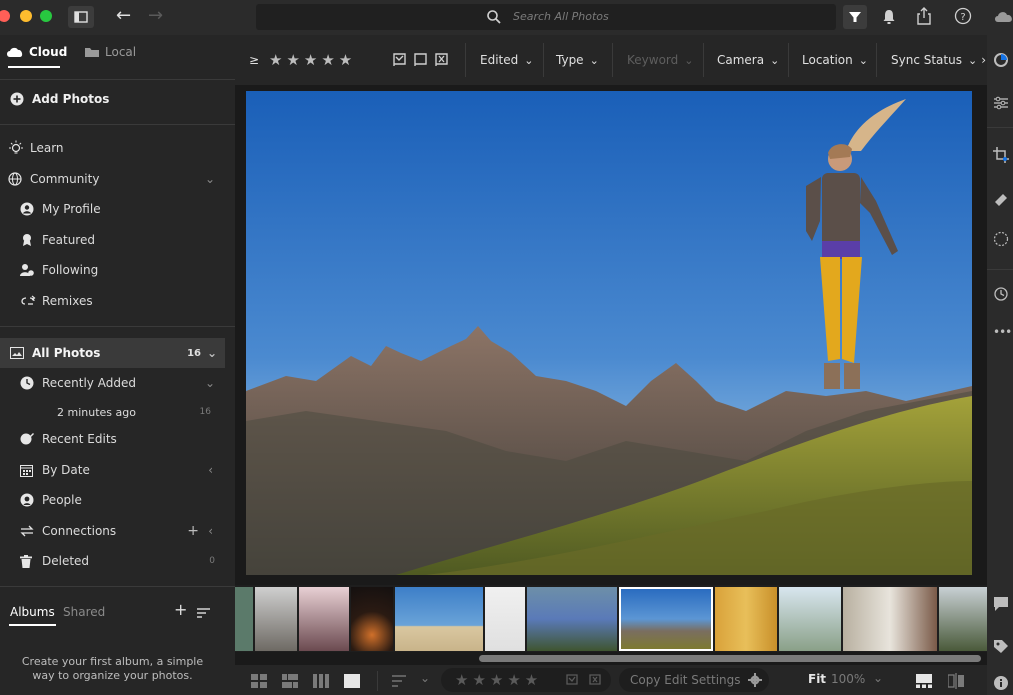 This screenshot has height=695, width=1013. I want to click on search-input: Search All Photos, so click(546, 17).